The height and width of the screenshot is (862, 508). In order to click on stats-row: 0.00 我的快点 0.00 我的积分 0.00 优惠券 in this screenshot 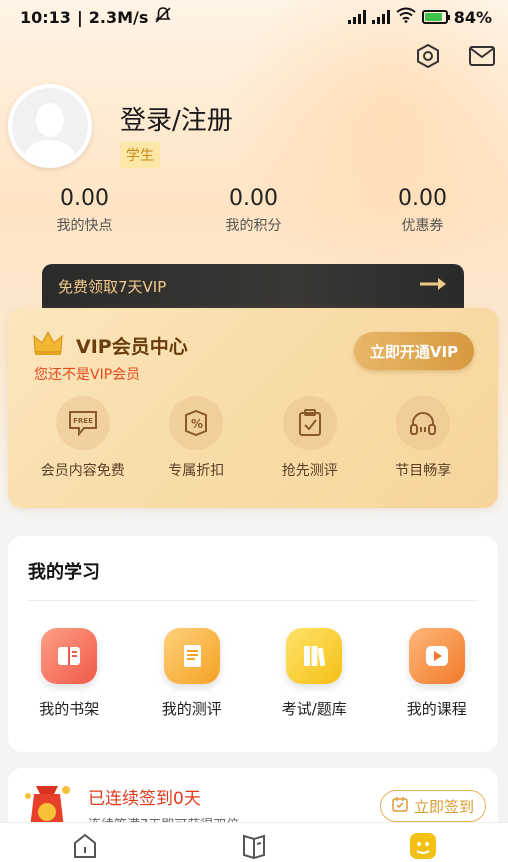, I will do `click(254, 210)`.